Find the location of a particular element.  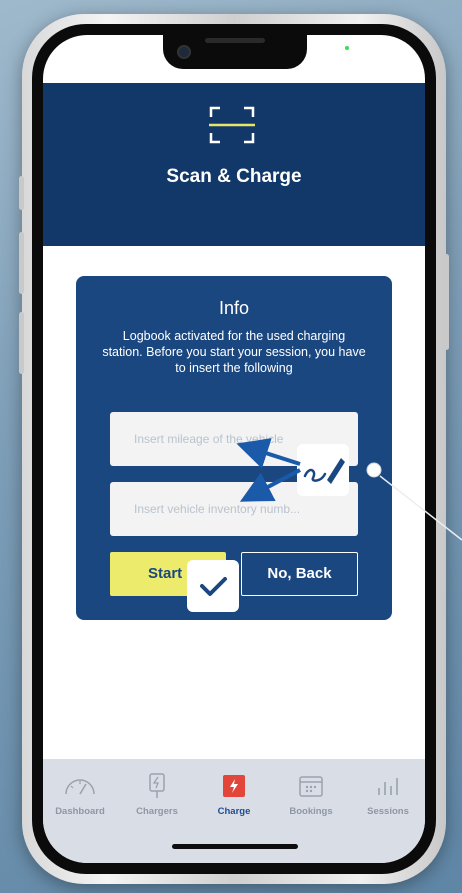

tab-label: Dashboard is located at coordinates (80, 811).